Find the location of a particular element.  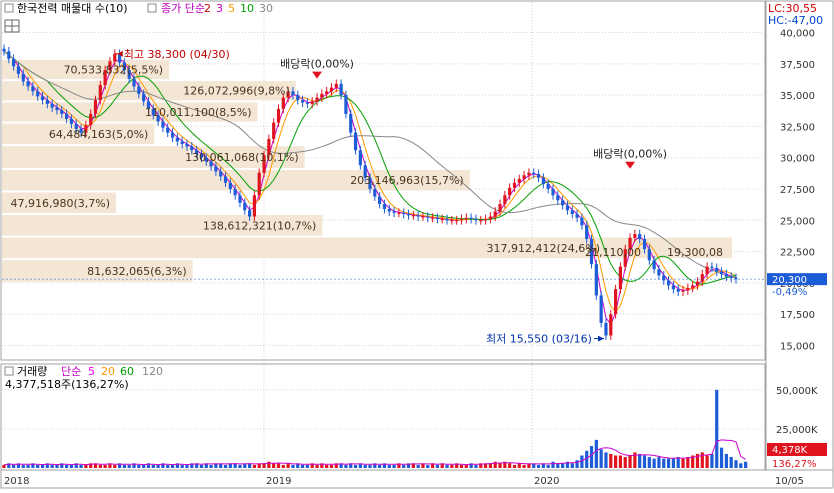

volume-tick-label: 50,000K is located at coordinates (797, 391).